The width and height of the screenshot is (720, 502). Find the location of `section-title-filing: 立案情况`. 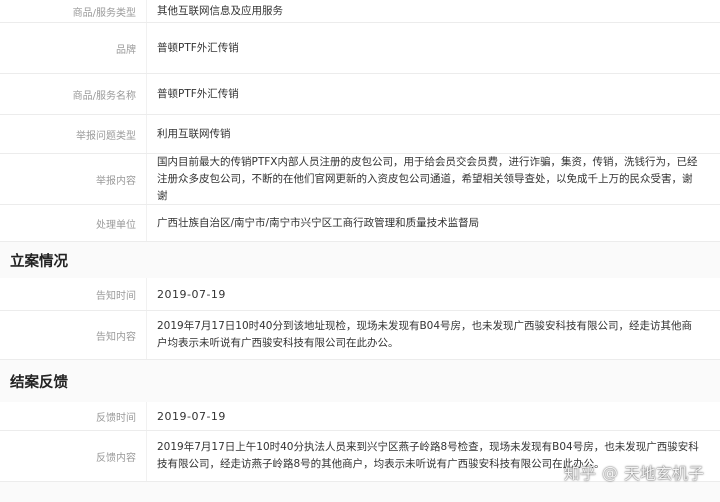

section-title-filing: 立案情况 is located at coordinates (360, 260).